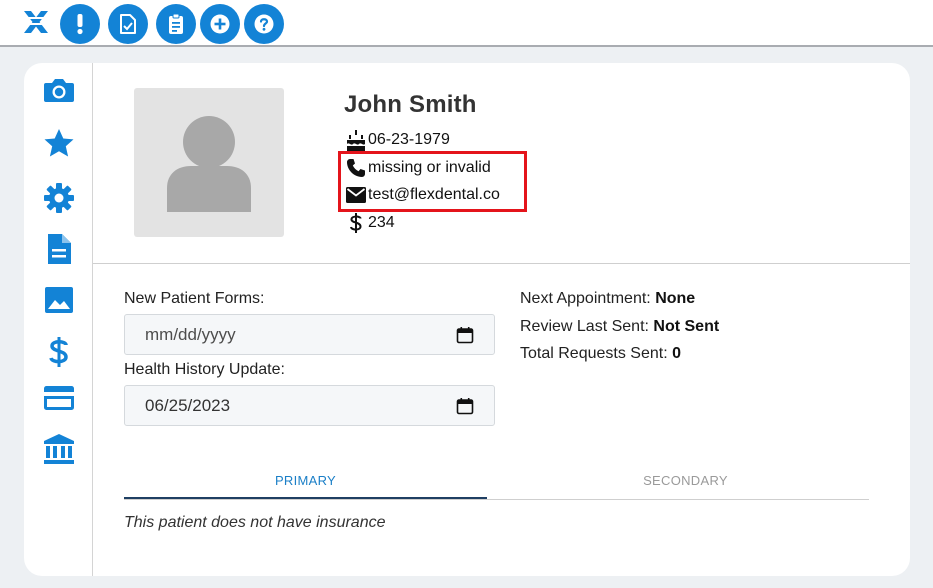  I want to click on birthdate-text: 06-23-1979, so click(409, 139).